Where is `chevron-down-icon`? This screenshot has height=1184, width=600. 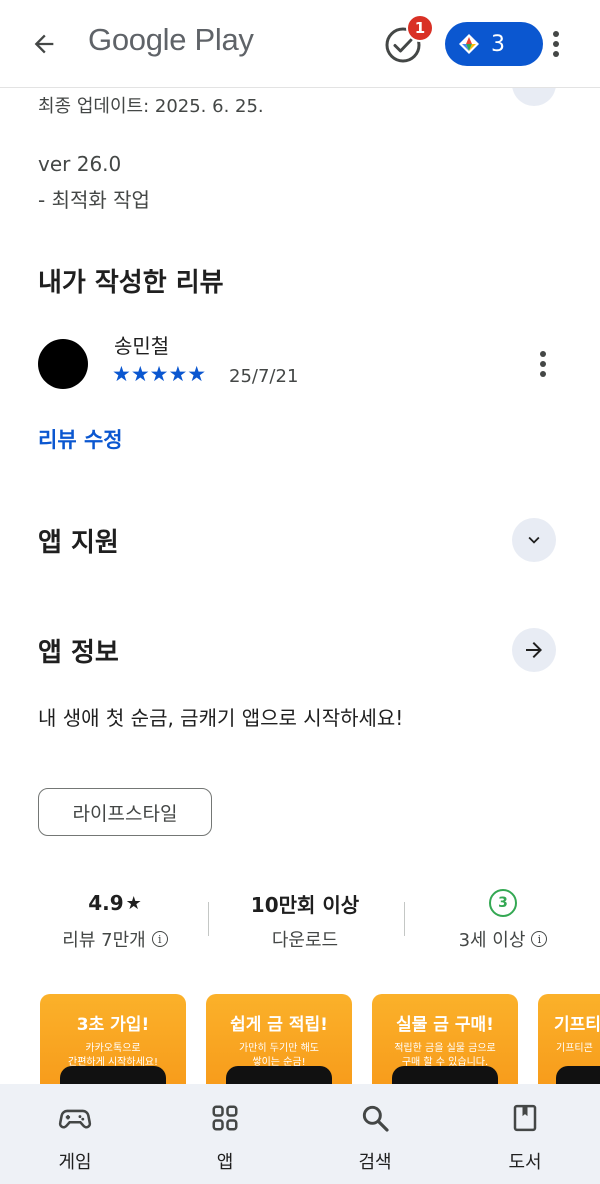 chevron-down-icon is located at coordinates (534, 540).